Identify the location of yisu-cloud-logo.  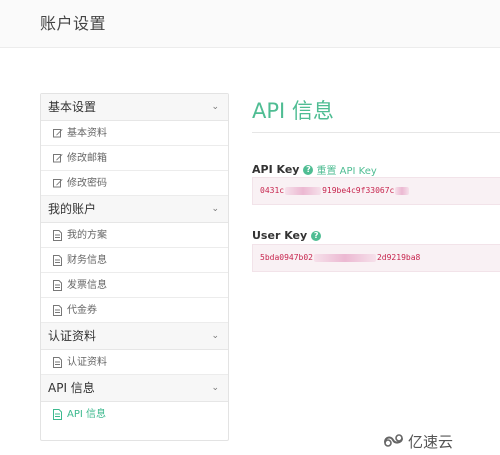
(395, 442).